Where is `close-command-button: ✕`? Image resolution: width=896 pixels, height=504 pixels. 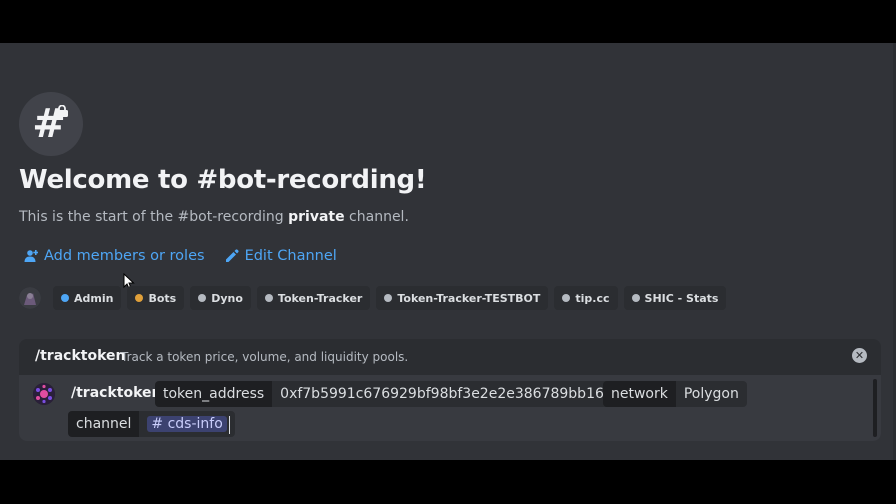
close-command-button: ✕ is located at coordinates (859, 355).